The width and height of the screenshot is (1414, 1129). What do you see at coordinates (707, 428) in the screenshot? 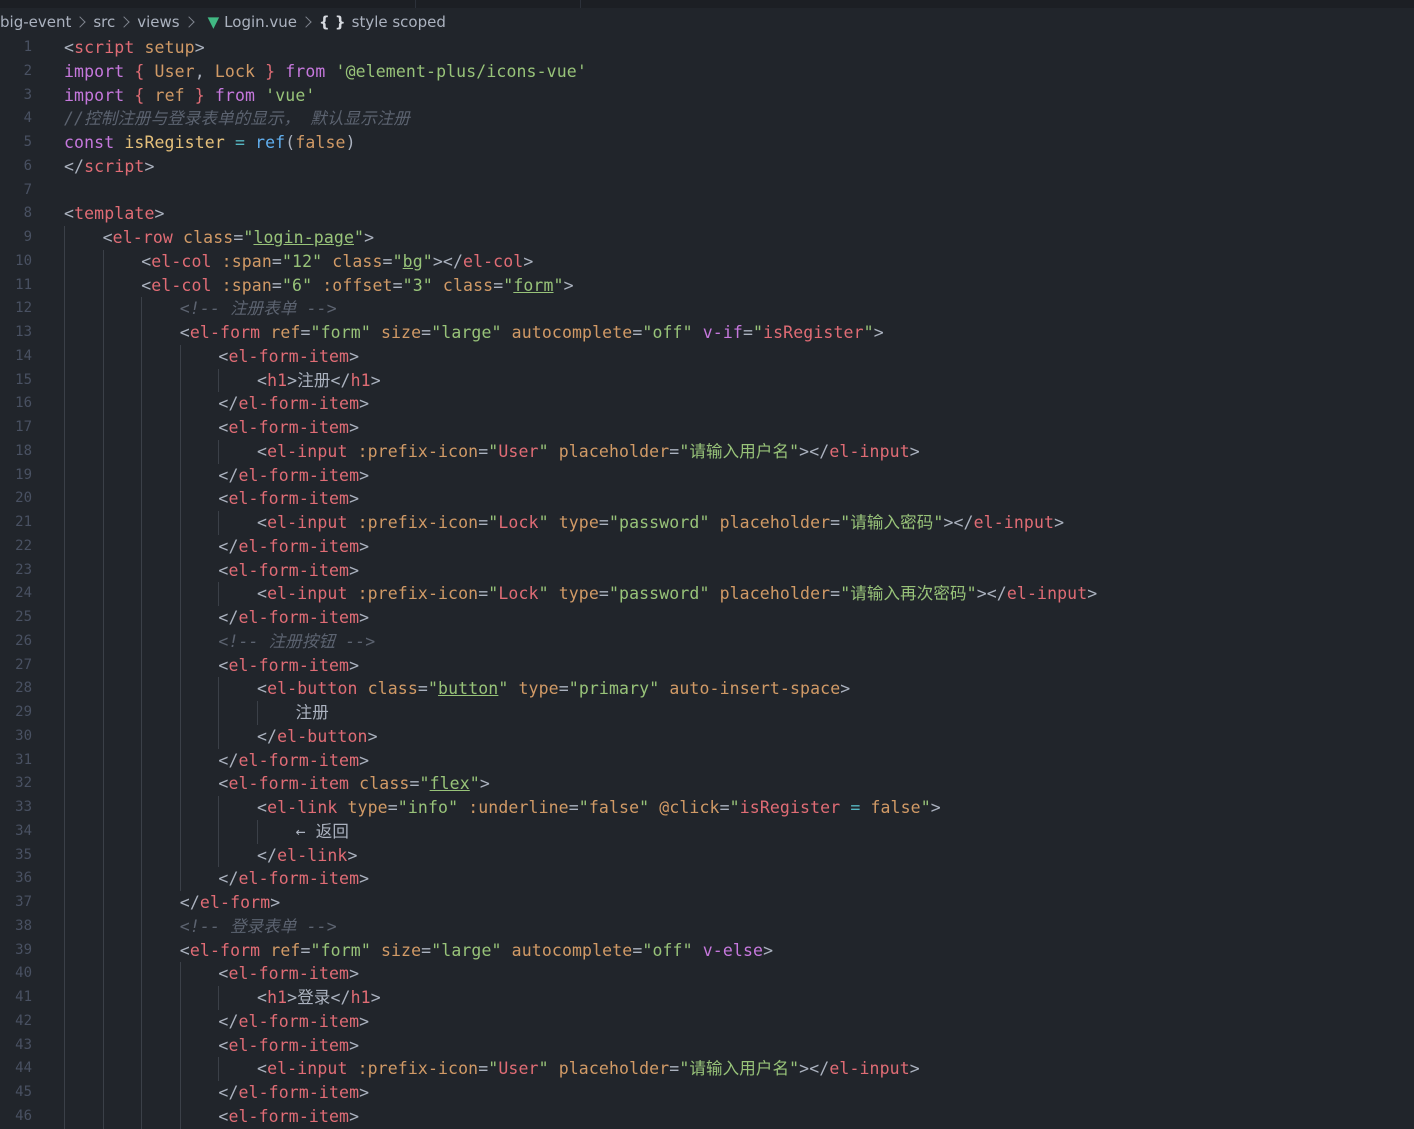
I see `code-line: 17 <el-form-item>` at bounding box center [707, 428].